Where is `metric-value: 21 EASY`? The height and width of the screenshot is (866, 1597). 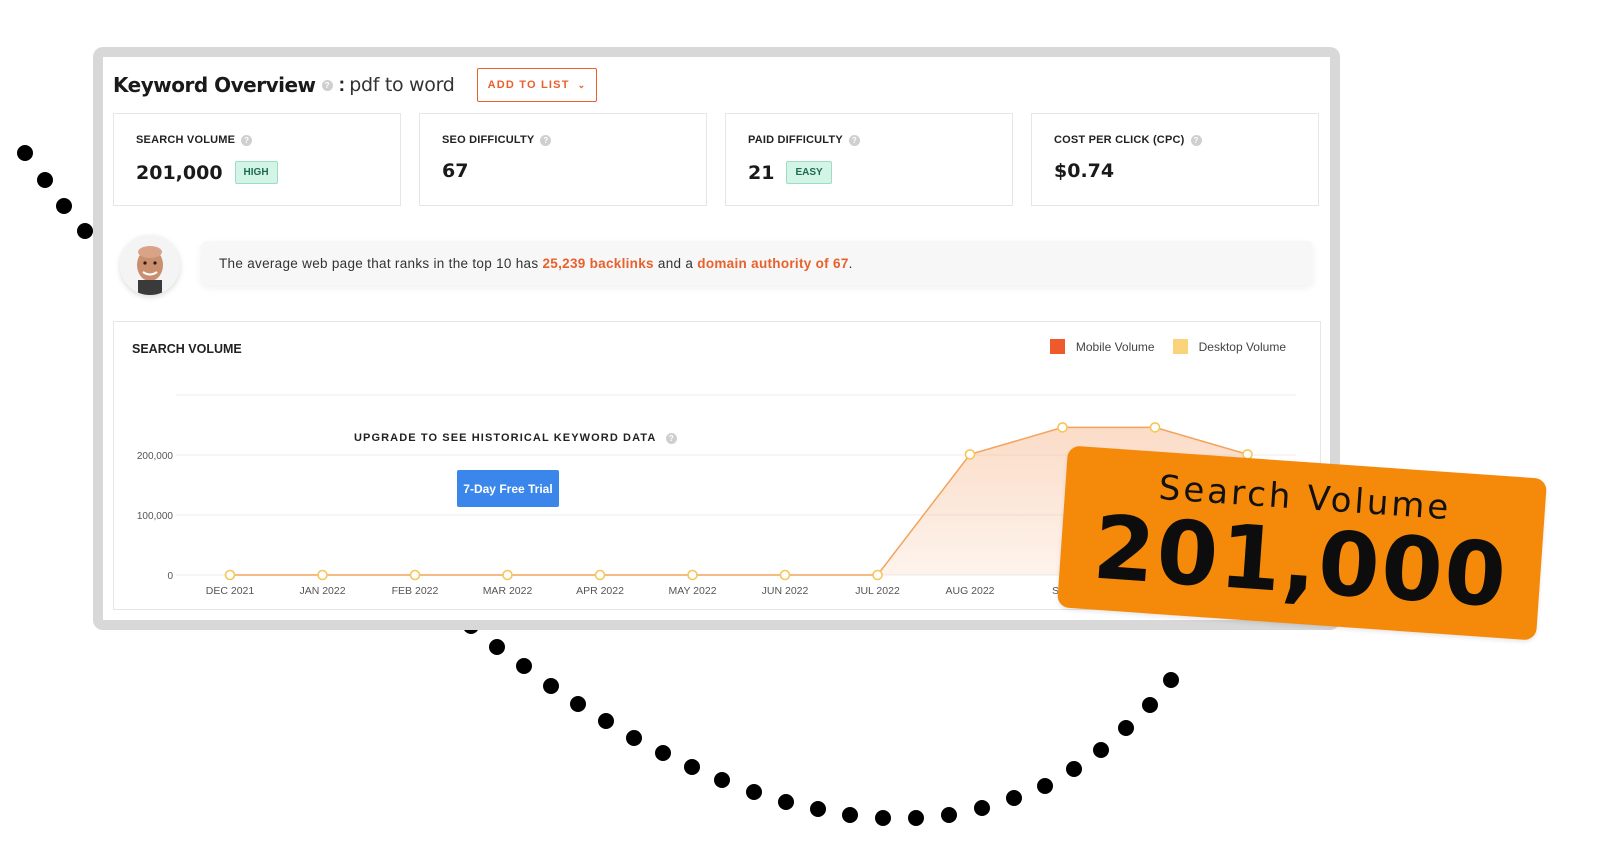
metric-value: 21 EASY is located at coordinates (790, 172).